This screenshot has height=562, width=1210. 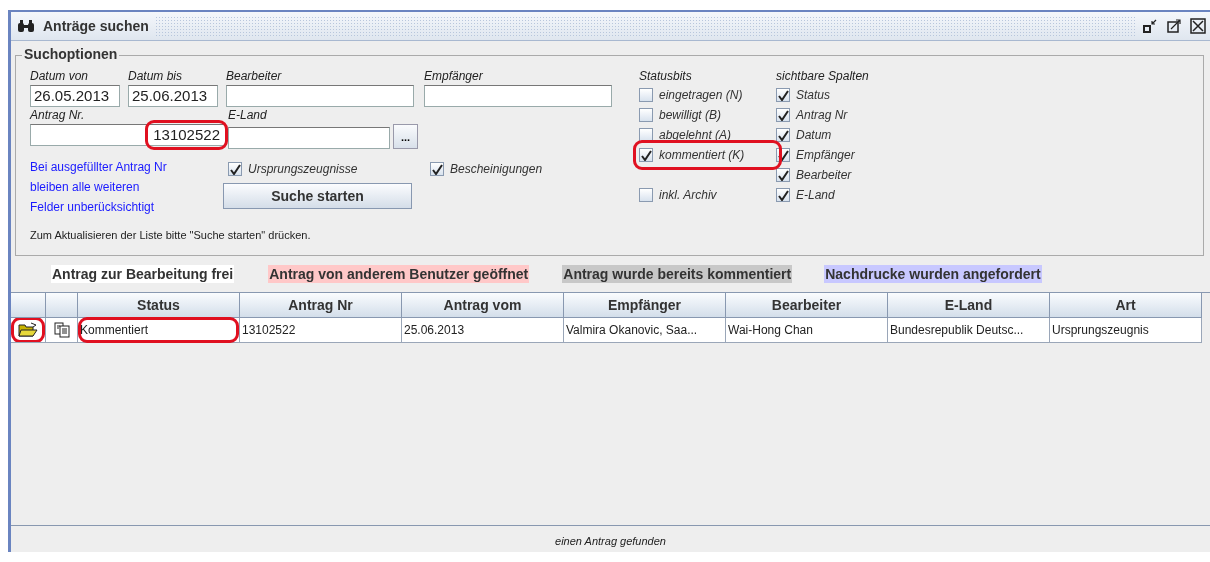 What do you see at coordinates (815, 195) in the screenshot?
I see `checkbox-label: E-Land` at bounding box center [815, 195].